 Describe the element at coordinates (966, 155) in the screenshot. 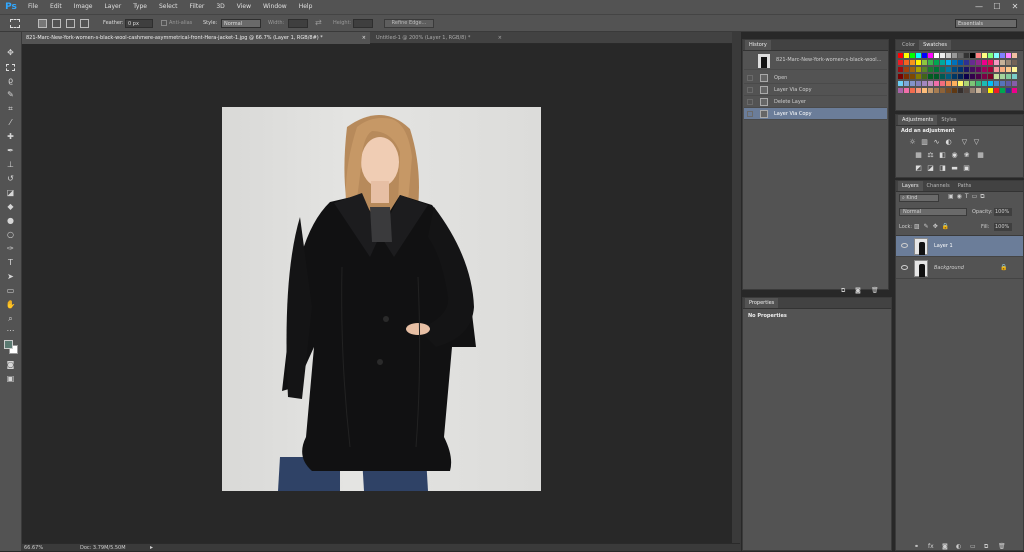

I see `channel-mixer-icon: ❀` at that location.